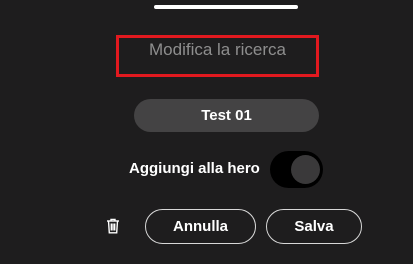 Image resolution: width=413 pixels, height=264 pixels. What do you see at coordinates (113, 226) in the screenshot?
I see `trash-icon` at bounding box center [113, 226].